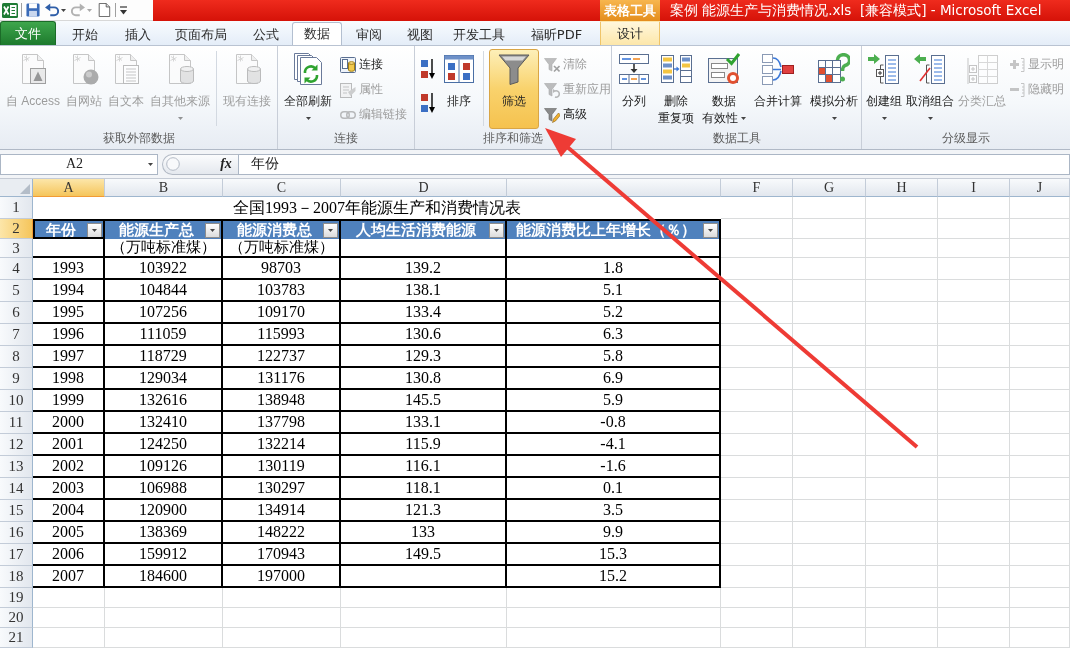  Describe the element at coordinates (630, 10) in the screenshot. I see `context-group-label: 表格工具` at that location.